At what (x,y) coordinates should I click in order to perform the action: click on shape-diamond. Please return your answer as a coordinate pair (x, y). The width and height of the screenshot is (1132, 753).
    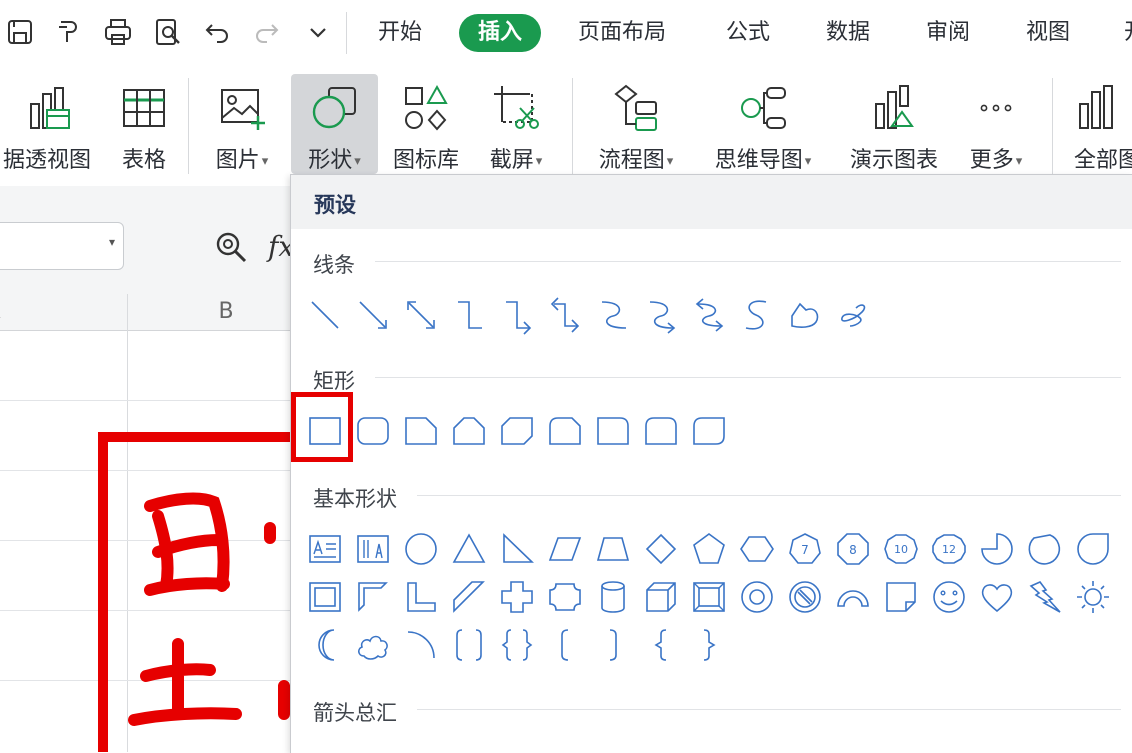
    Looking at the image, I should click on (661, 549).